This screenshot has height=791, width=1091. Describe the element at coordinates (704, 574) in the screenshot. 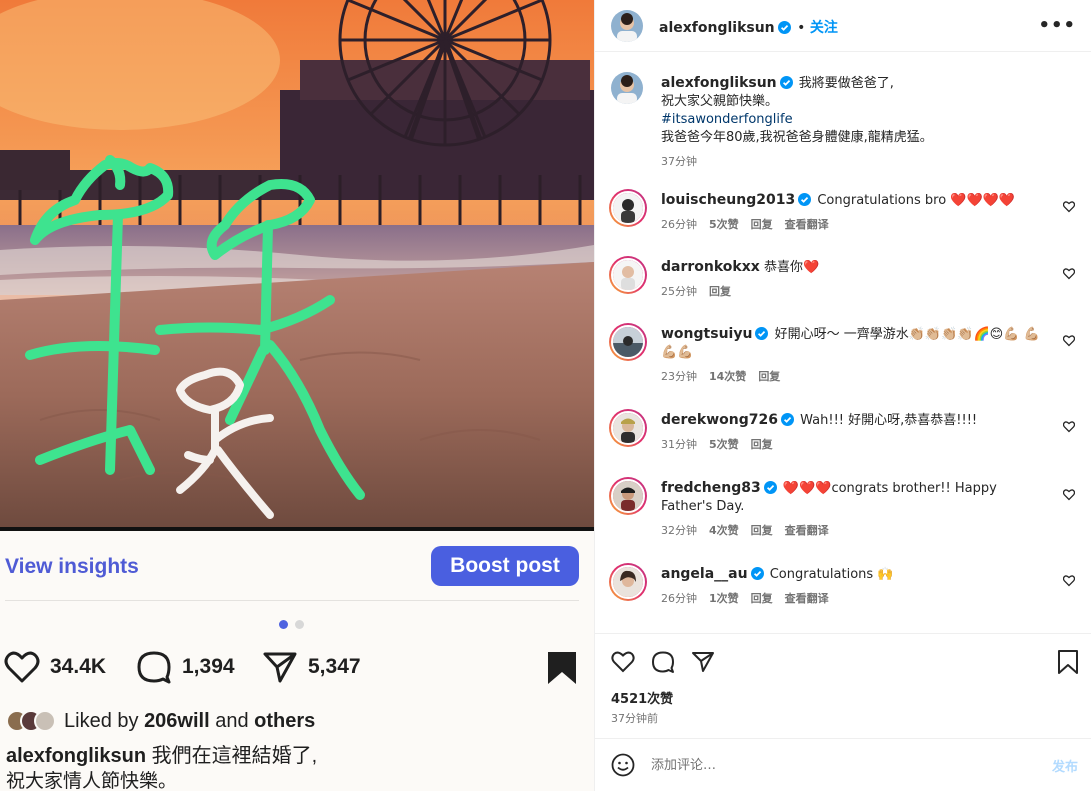

I see `comment-username: angela__au` at that location.